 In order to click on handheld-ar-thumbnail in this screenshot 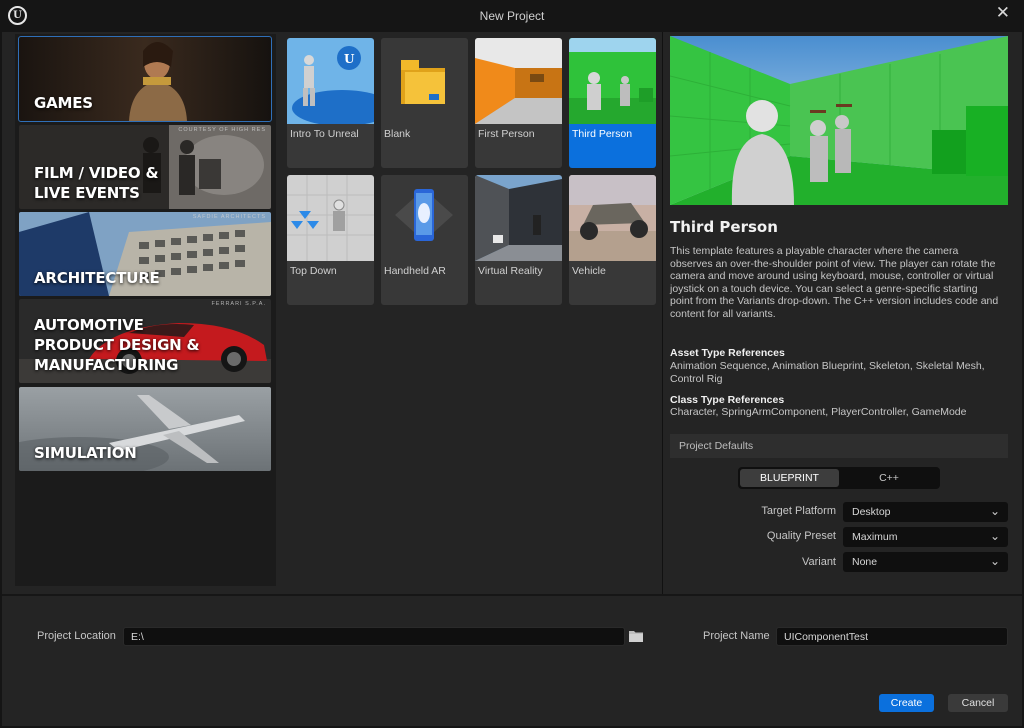, I will do `click(424, 218)`.